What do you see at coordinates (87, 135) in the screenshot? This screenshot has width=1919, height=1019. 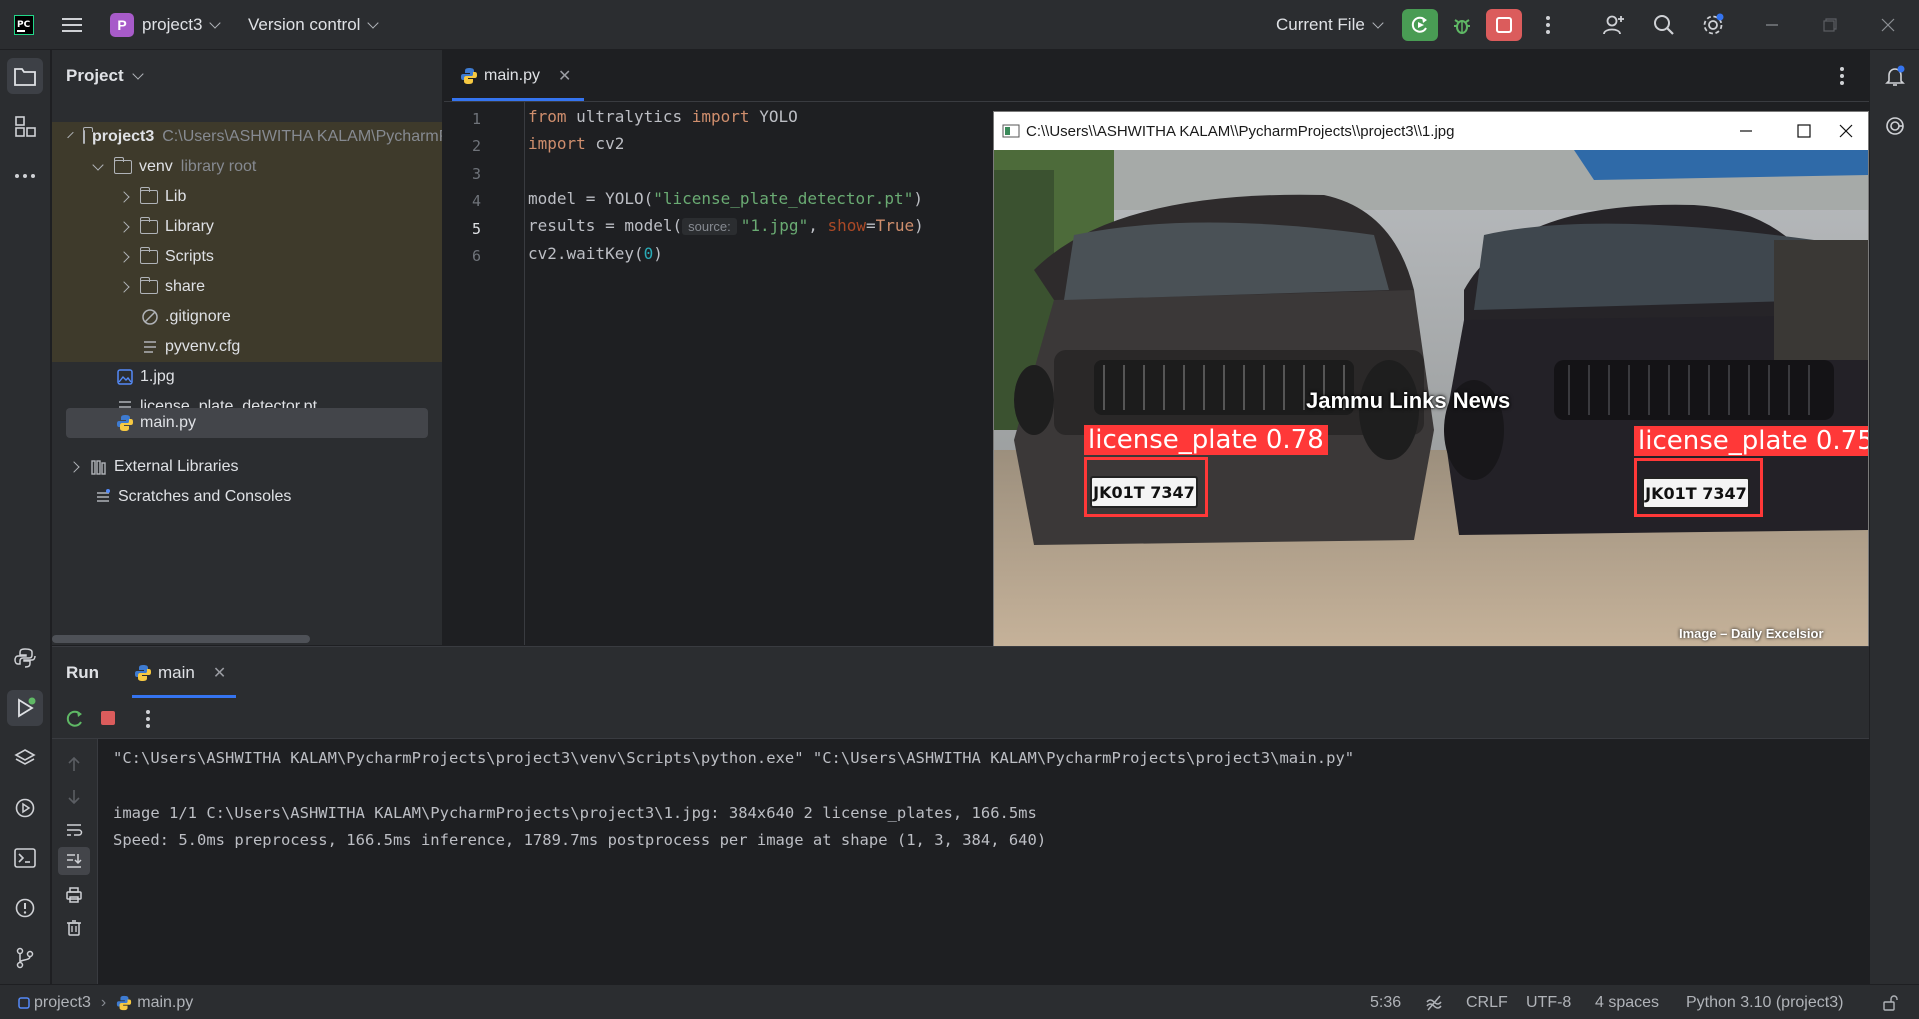 I see `folder-icon` at bounding box center [87, 135].